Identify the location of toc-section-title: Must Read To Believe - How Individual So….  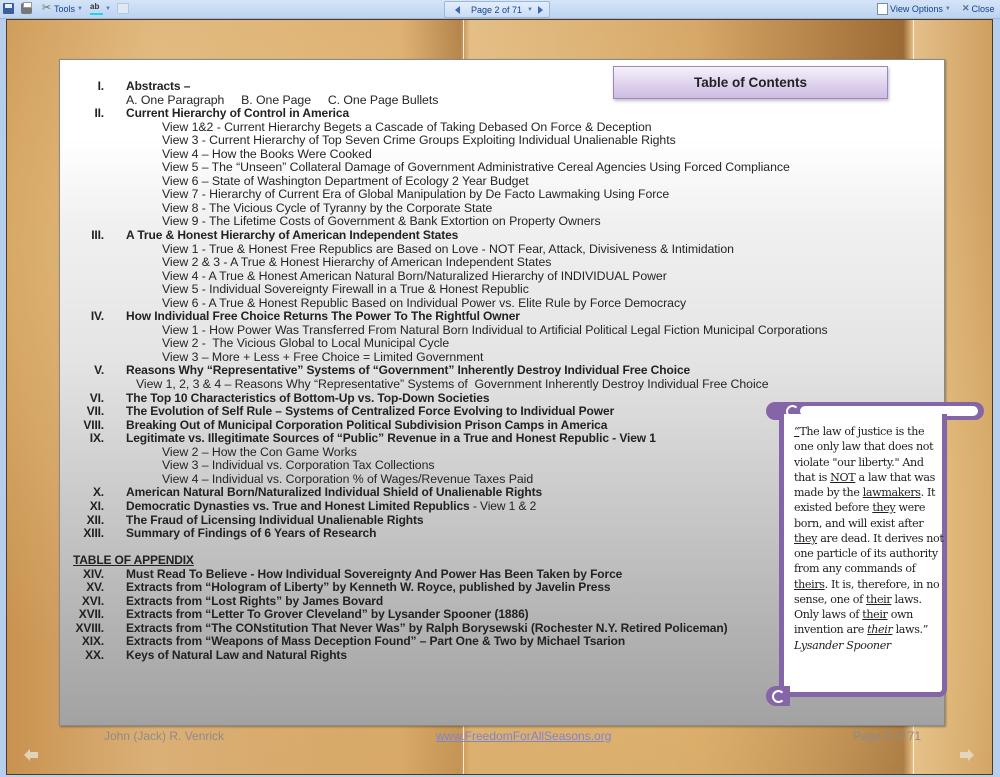
(374, 574).